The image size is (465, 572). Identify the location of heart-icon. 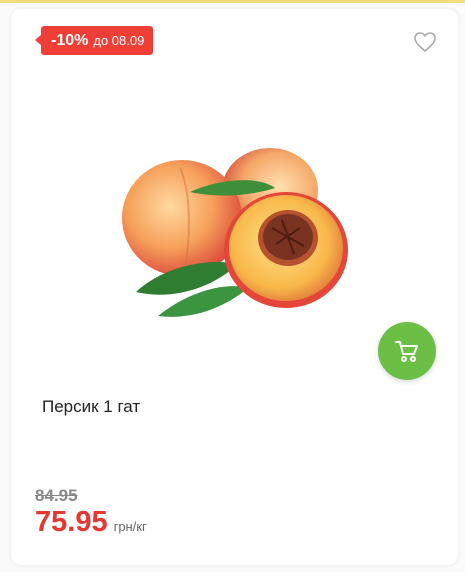
(425, 42).